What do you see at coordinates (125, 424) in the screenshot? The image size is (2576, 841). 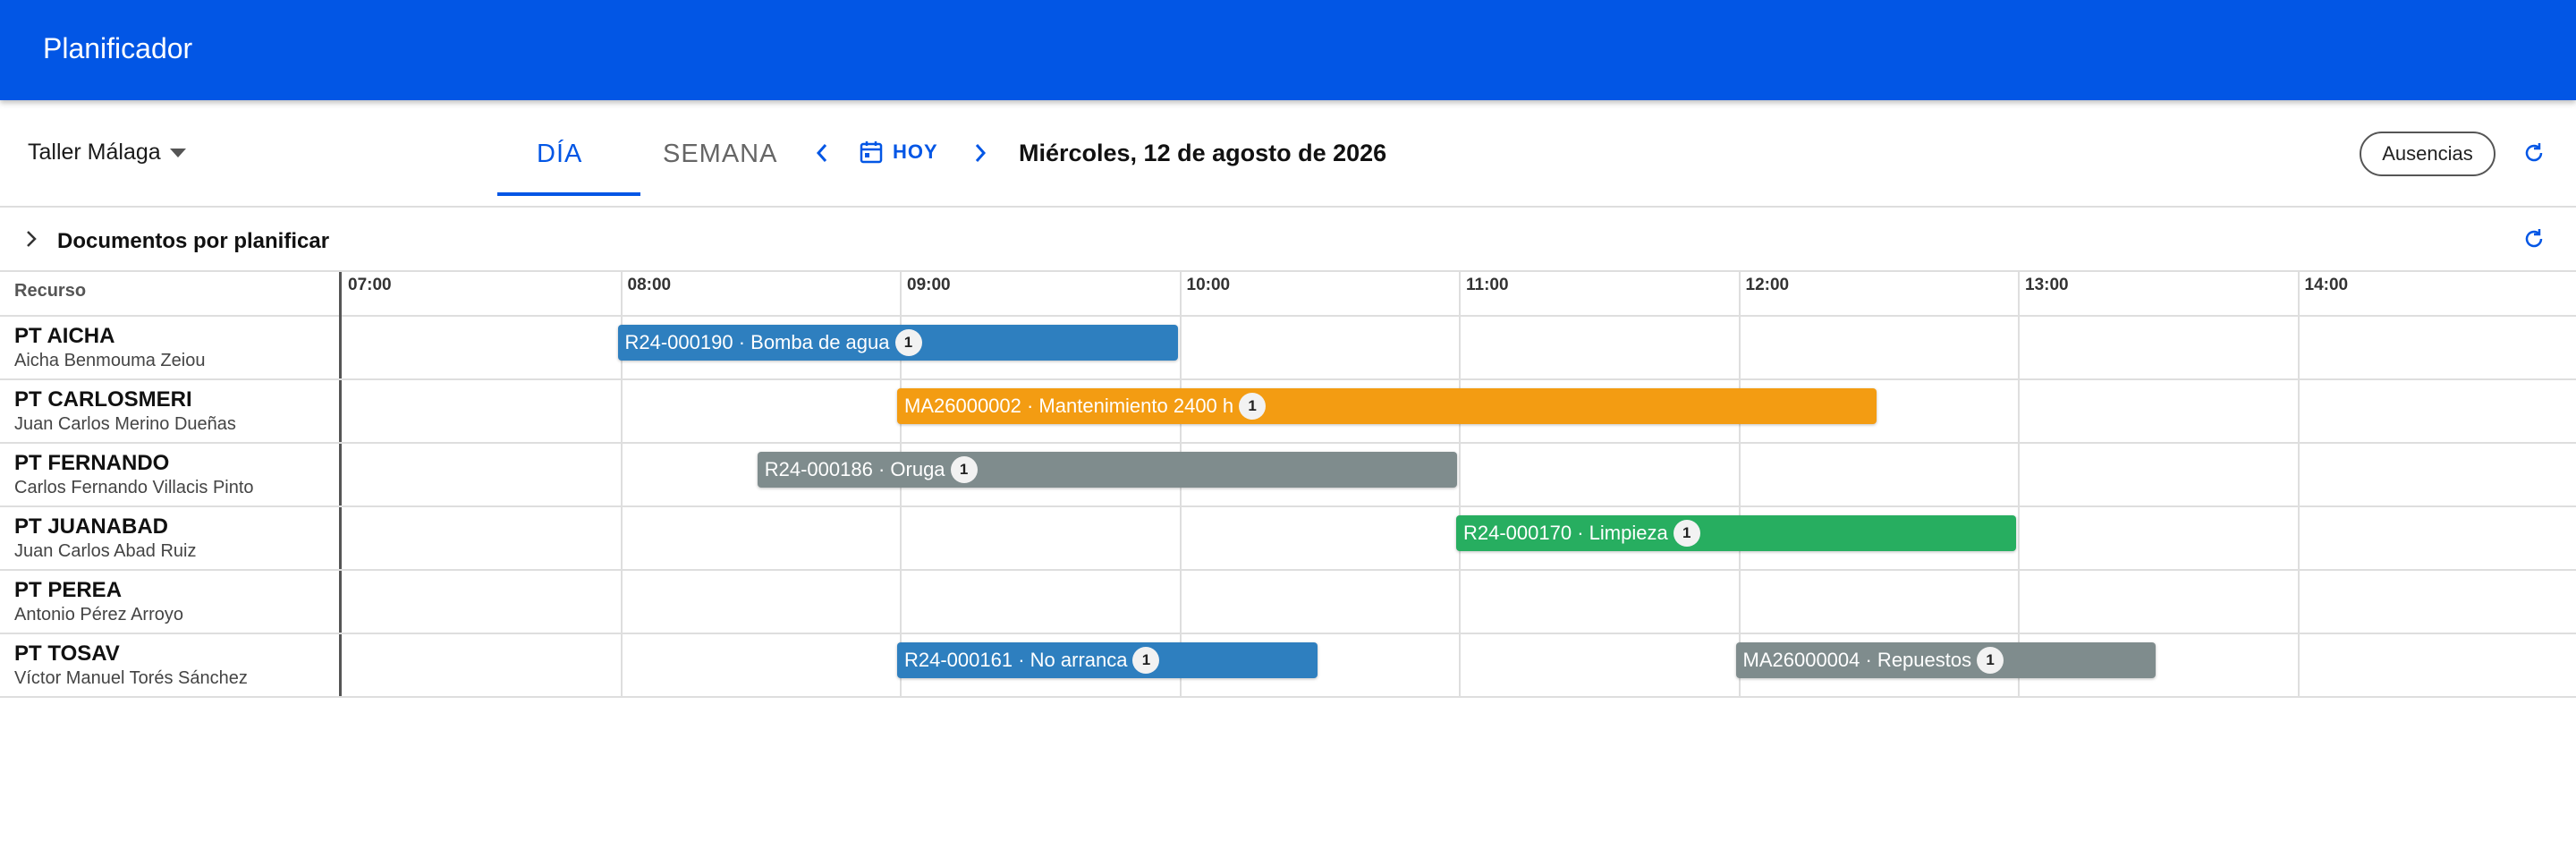 I see `resource-name: Juan Carlos Merino Dueñas` at bounding box center [125, 424].